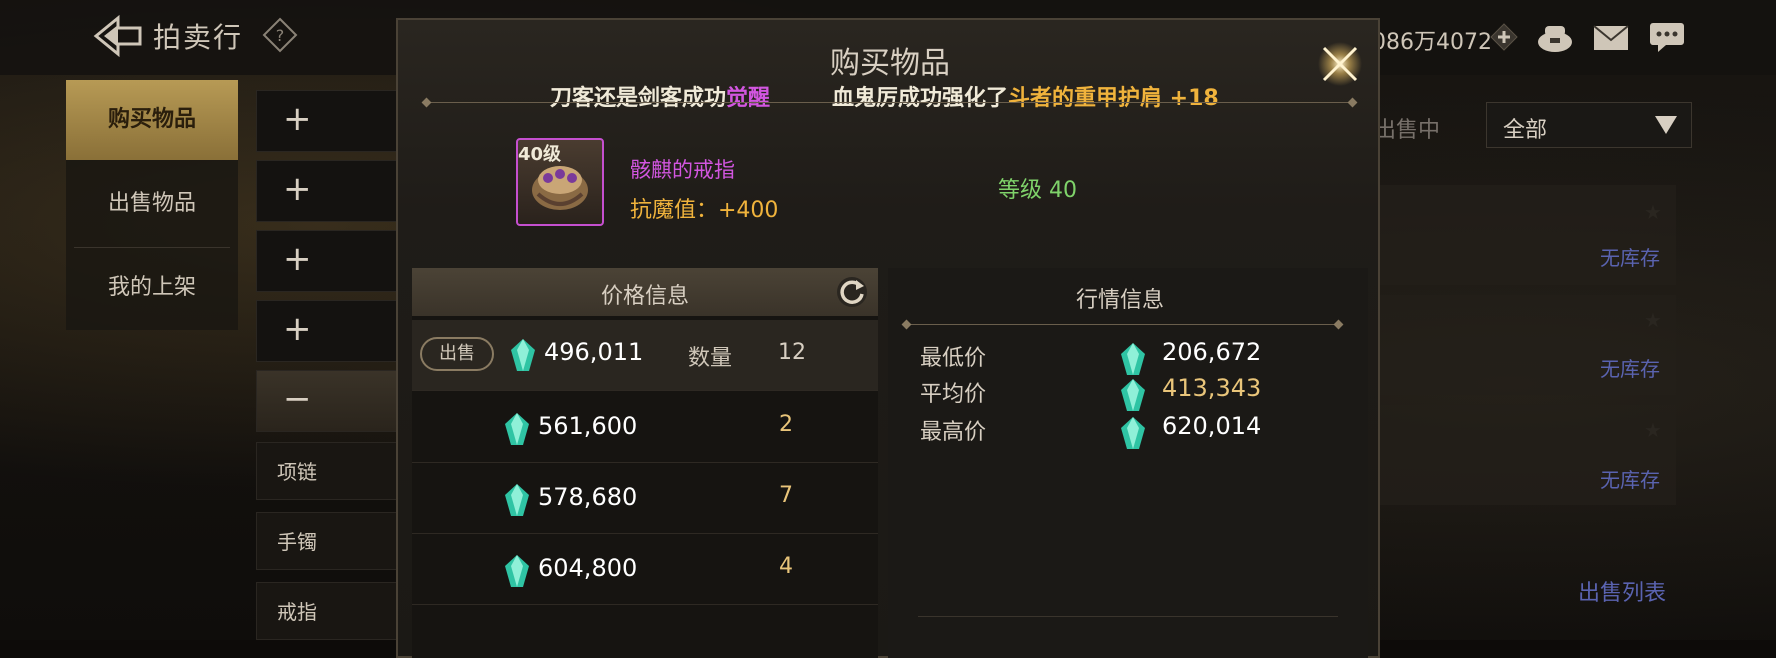 Image resolution: width=1776 pixels, height=658 pixels. What do you see at coordinates (1212, 426) in the screenshot?
I see `highest-price-value: 620,014` at bounding box center [1212, 426].